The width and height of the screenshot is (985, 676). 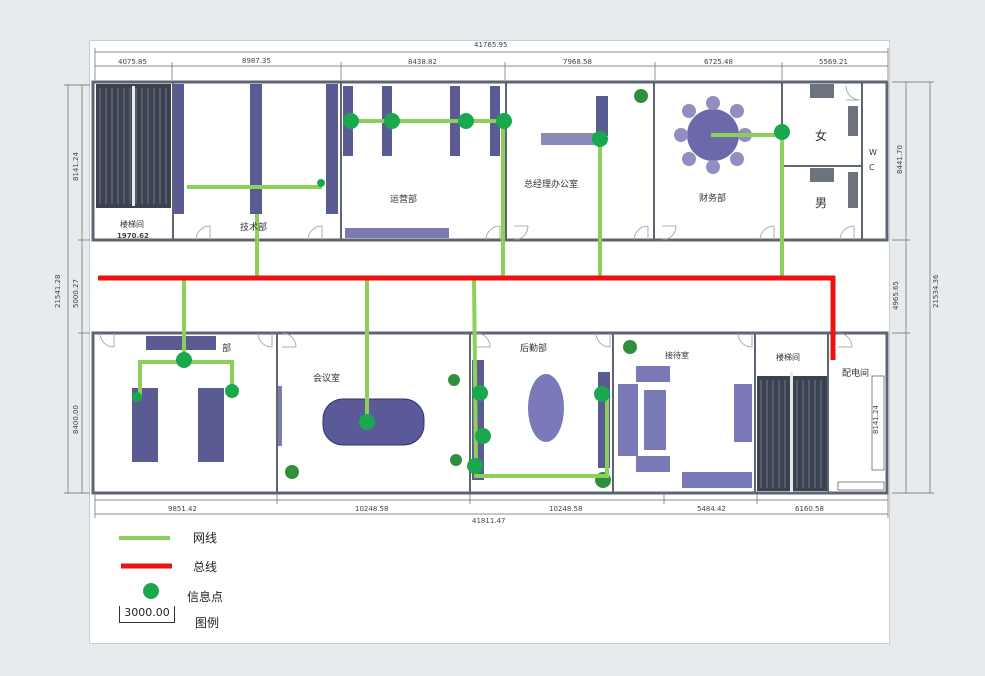 What do you see at coordinates (133, 236) in the screenshot?
I see `dim-stair-width: 1970.62` at bounding box center [133, 236].